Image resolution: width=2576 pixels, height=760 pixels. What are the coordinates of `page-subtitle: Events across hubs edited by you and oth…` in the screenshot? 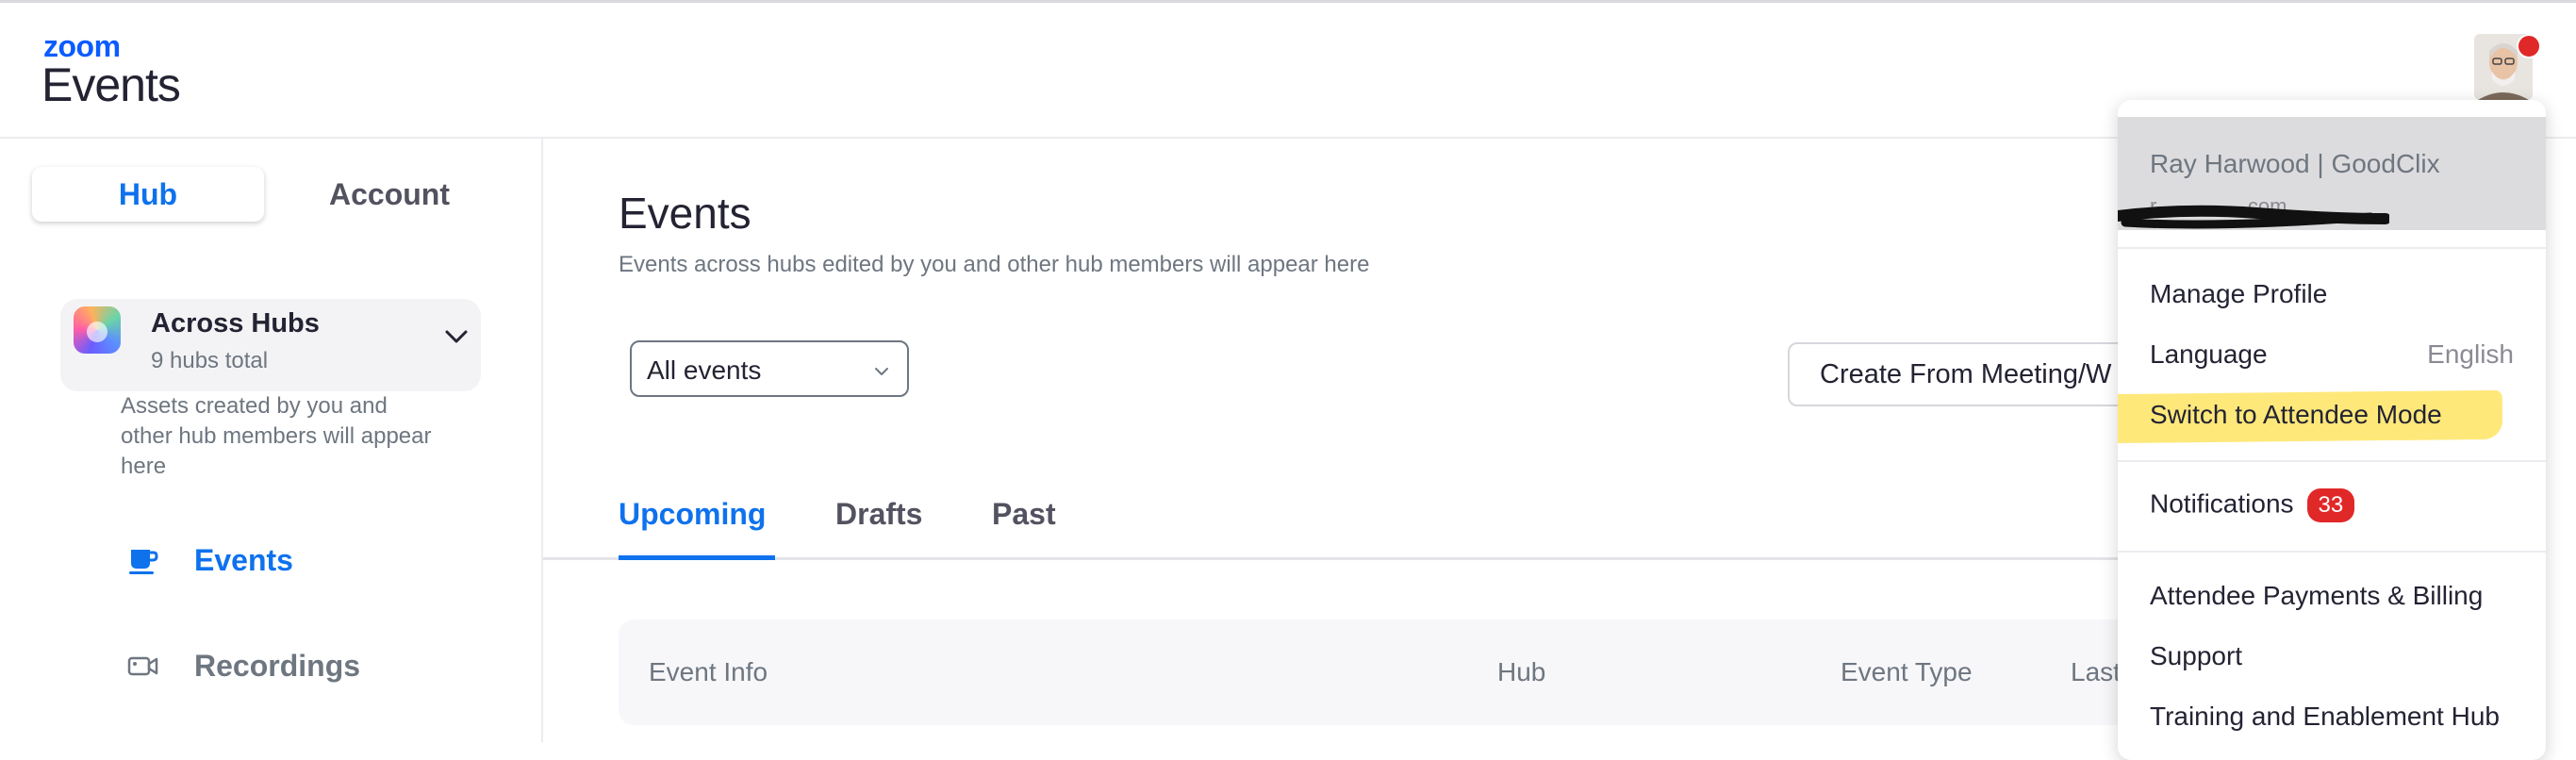 It's located at (994, 265).